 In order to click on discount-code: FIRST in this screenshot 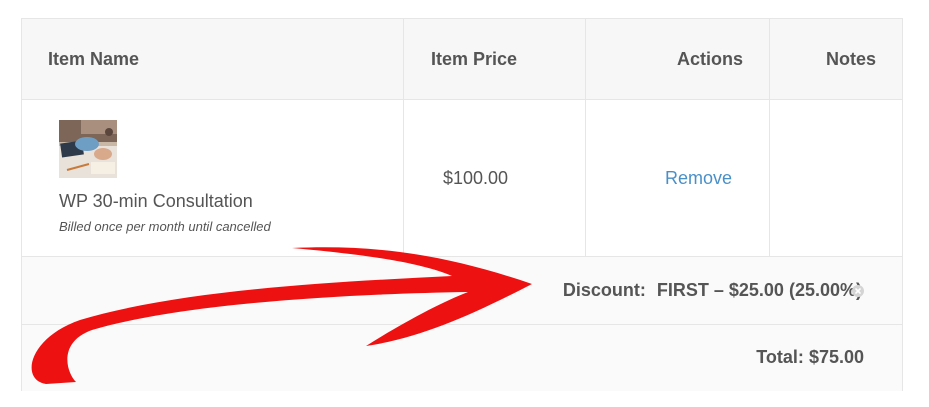, I will do `click(682, 290)`.